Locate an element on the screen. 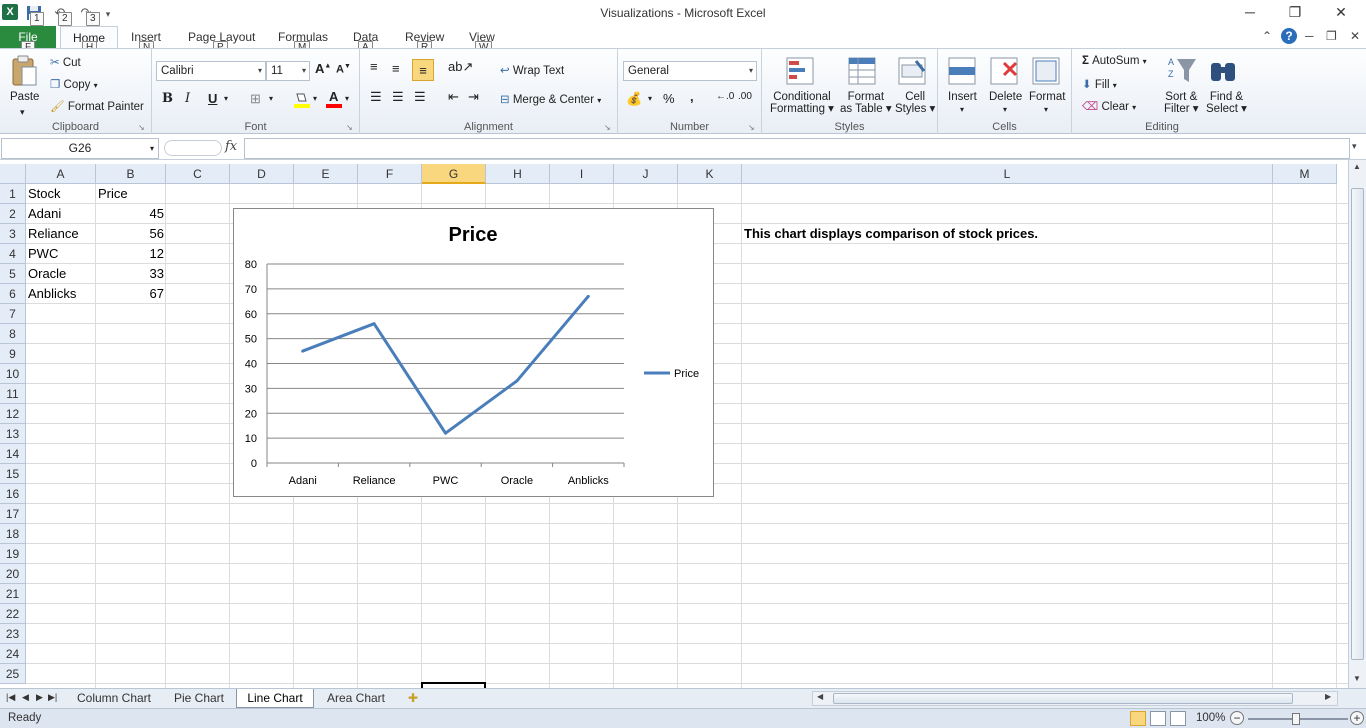 This screenshot has width=1366, height=728. fill-button: ⬇ Fill ▾ is located at coordinates (1099, 84).